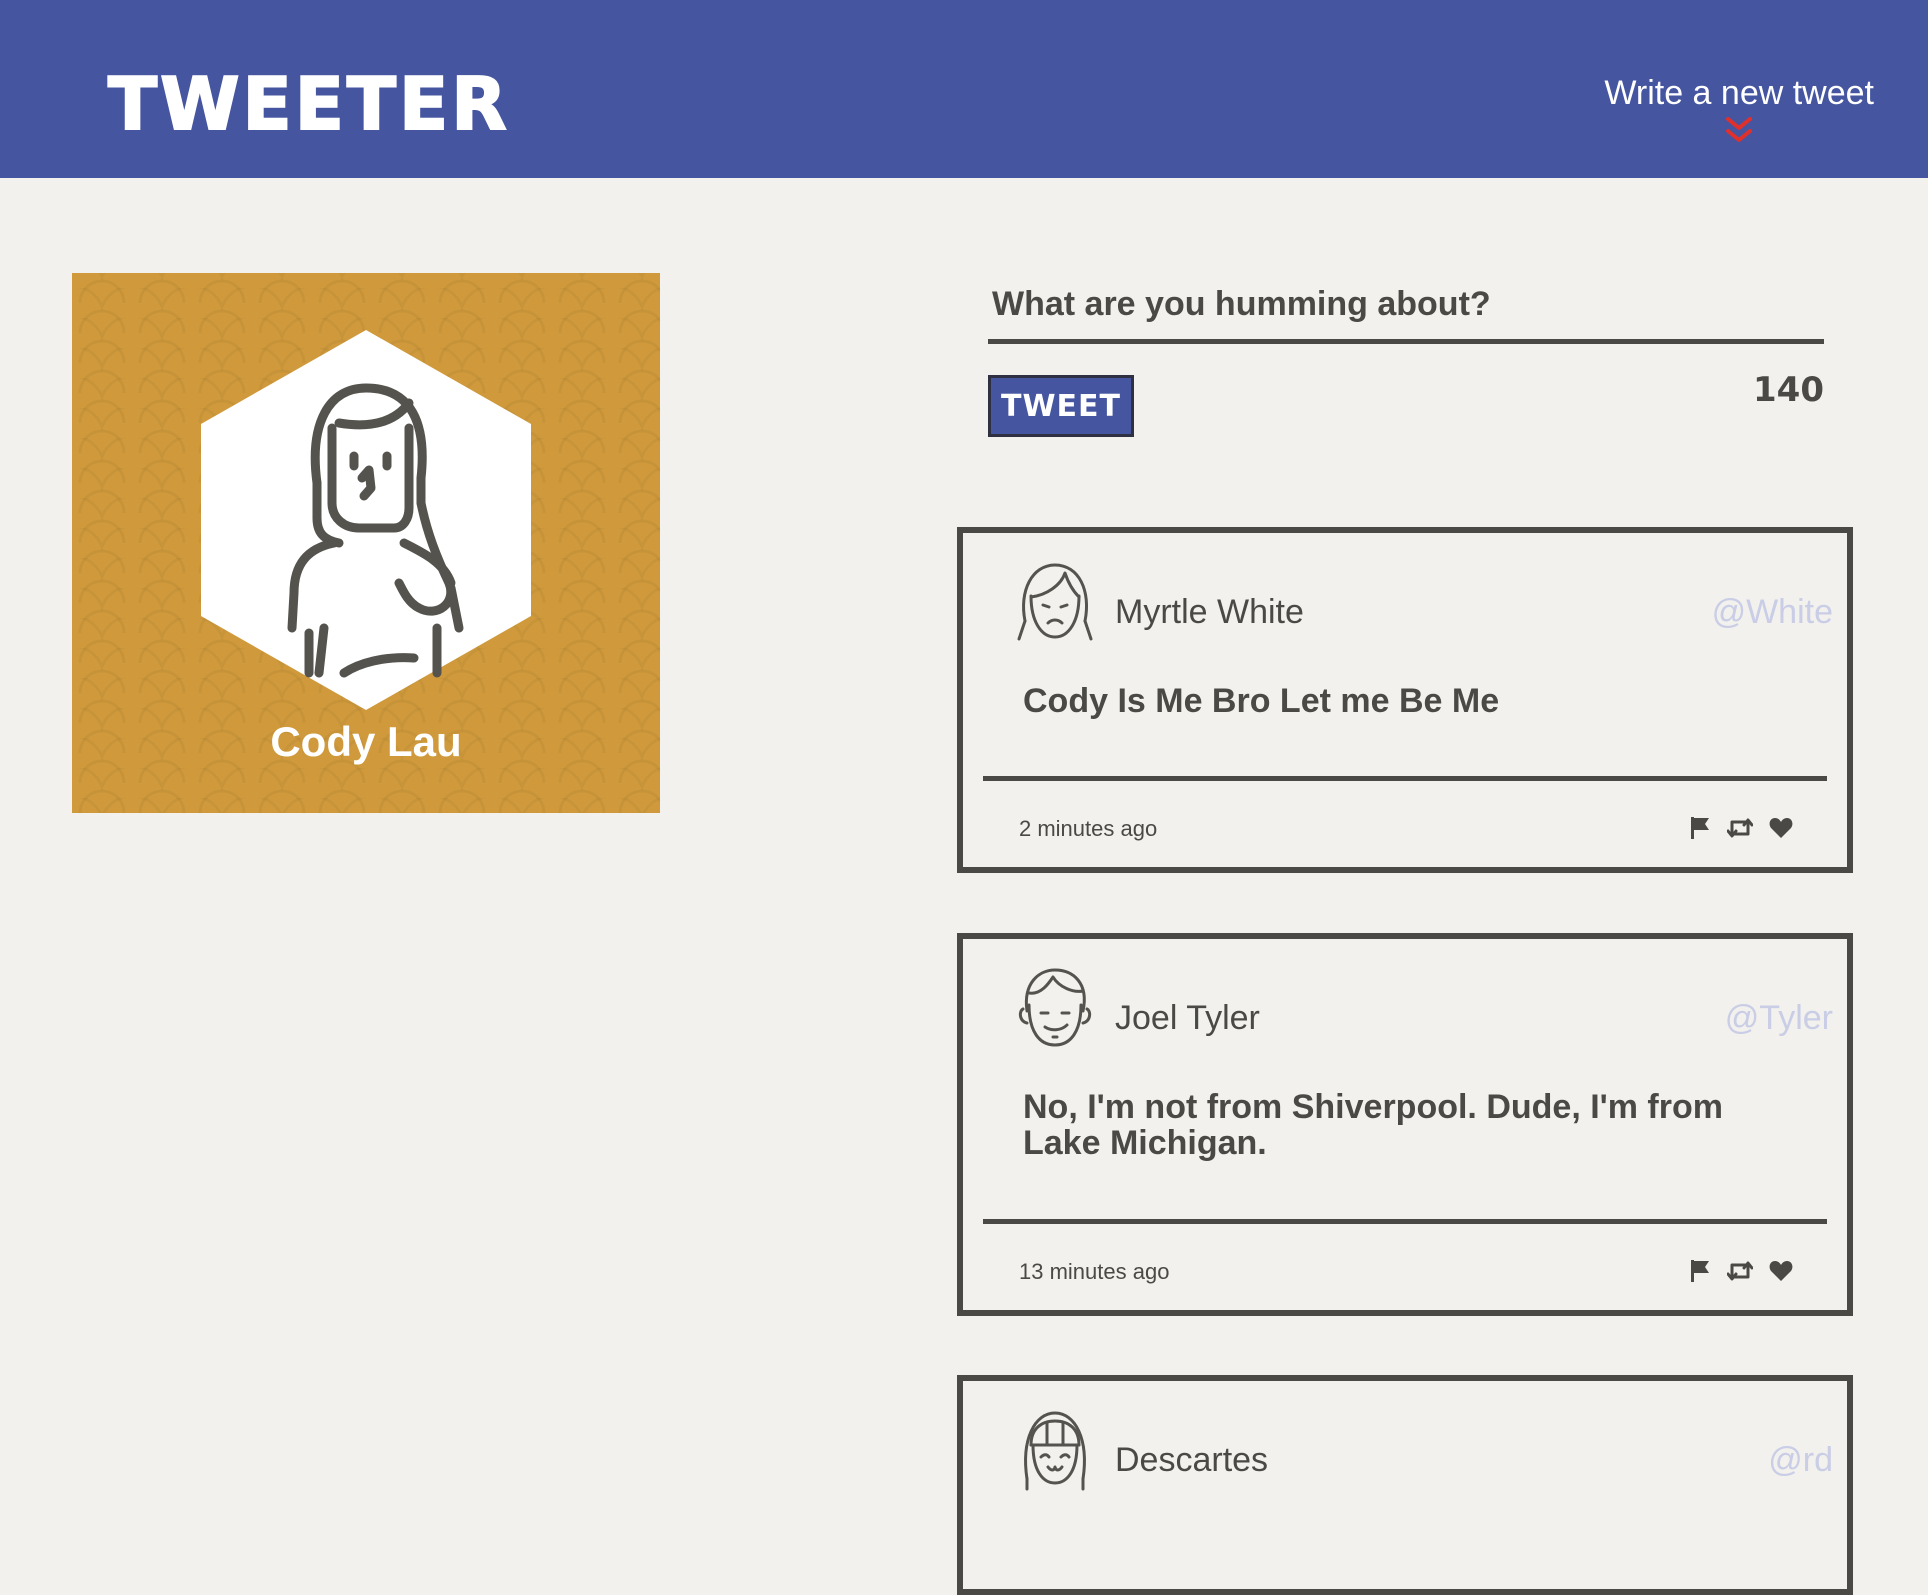  What do you see at coordinates (1055, 1451) in the screenshot?
I see `girl-bangs-avatar-icon` at bounding box center [1055, 1451].